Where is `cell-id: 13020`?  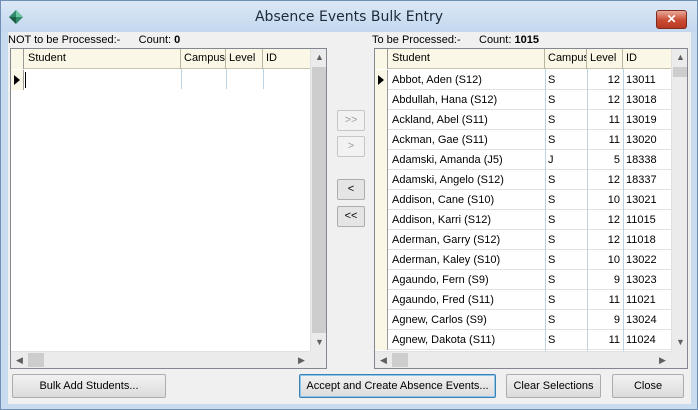
cell-id: 13020 is located at coordinates (641, 140).